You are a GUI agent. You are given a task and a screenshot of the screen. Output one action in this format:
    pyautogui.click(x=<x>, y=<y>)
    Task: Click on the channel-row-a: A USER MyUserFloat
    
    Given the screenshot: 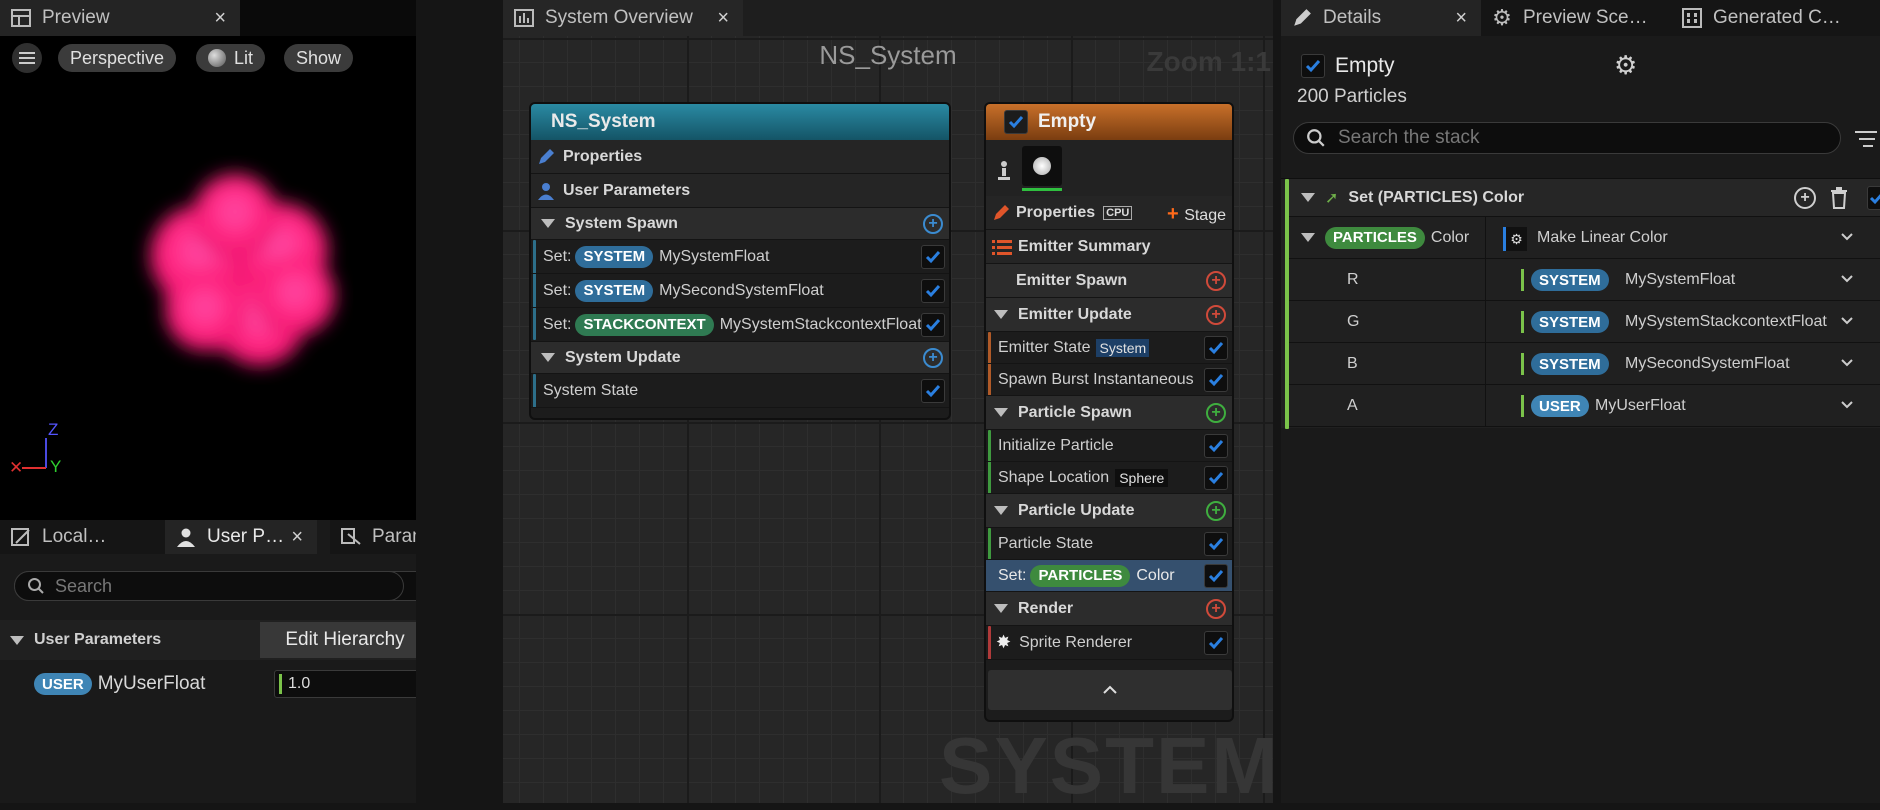 What is the action you would take?
    pyautogui.click(x=1584, y=406)
    